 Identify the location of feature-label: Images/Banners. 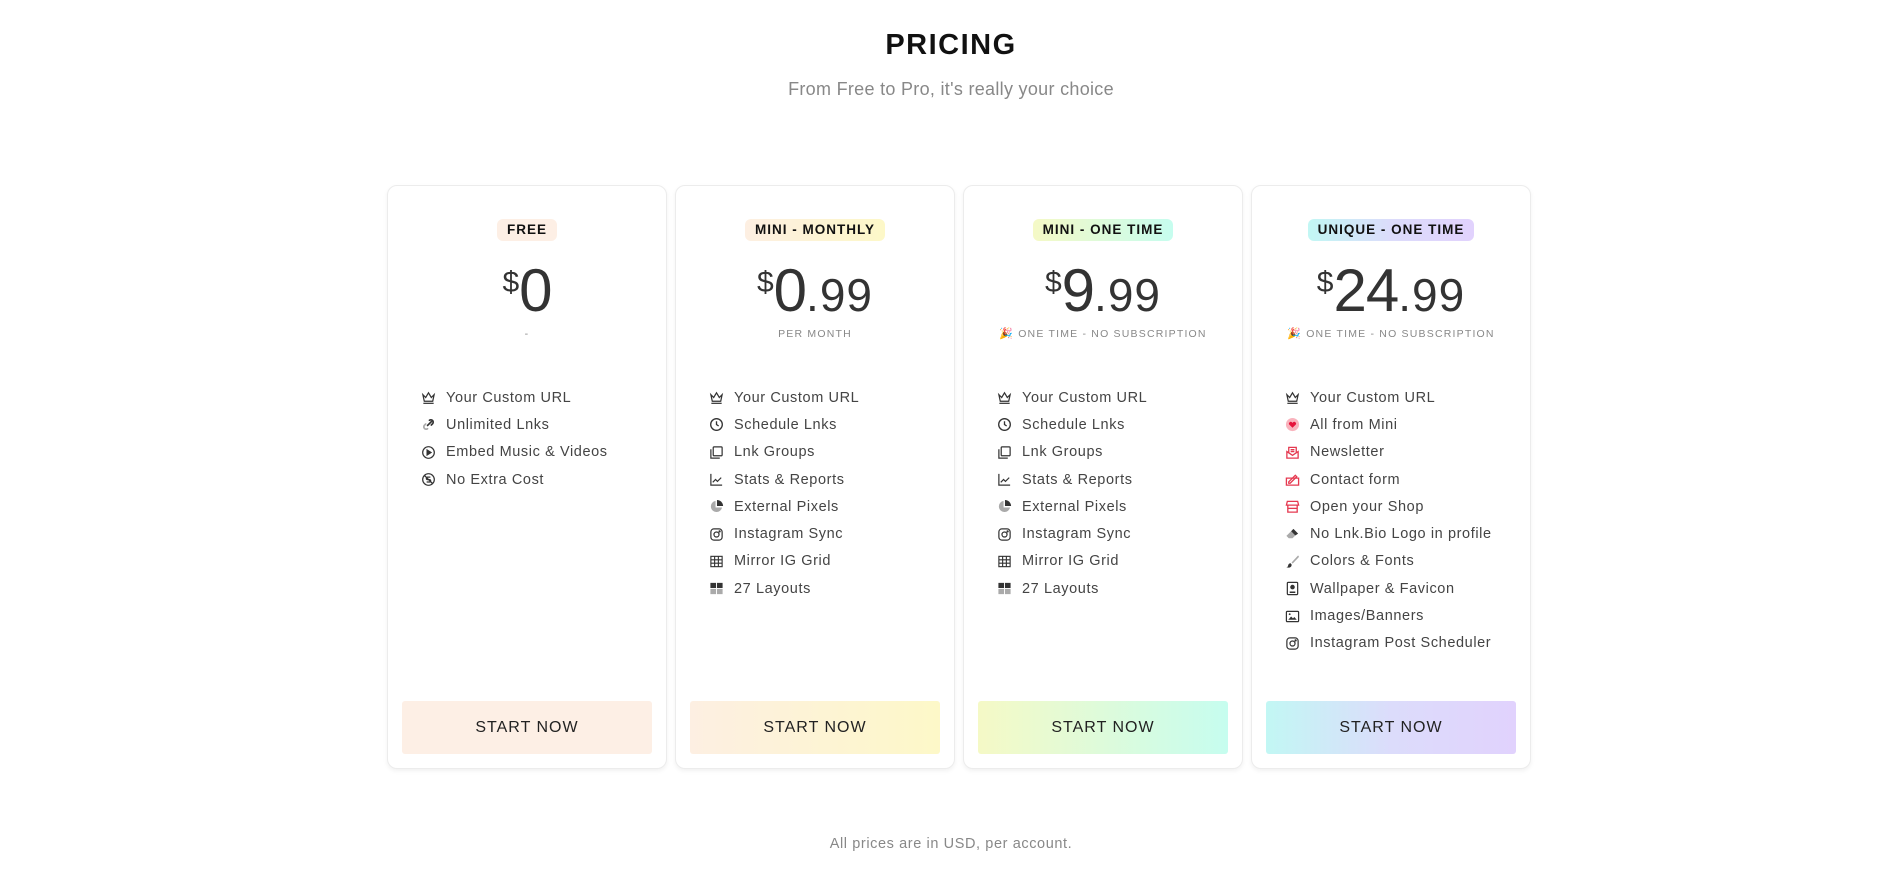
(1367, 616).